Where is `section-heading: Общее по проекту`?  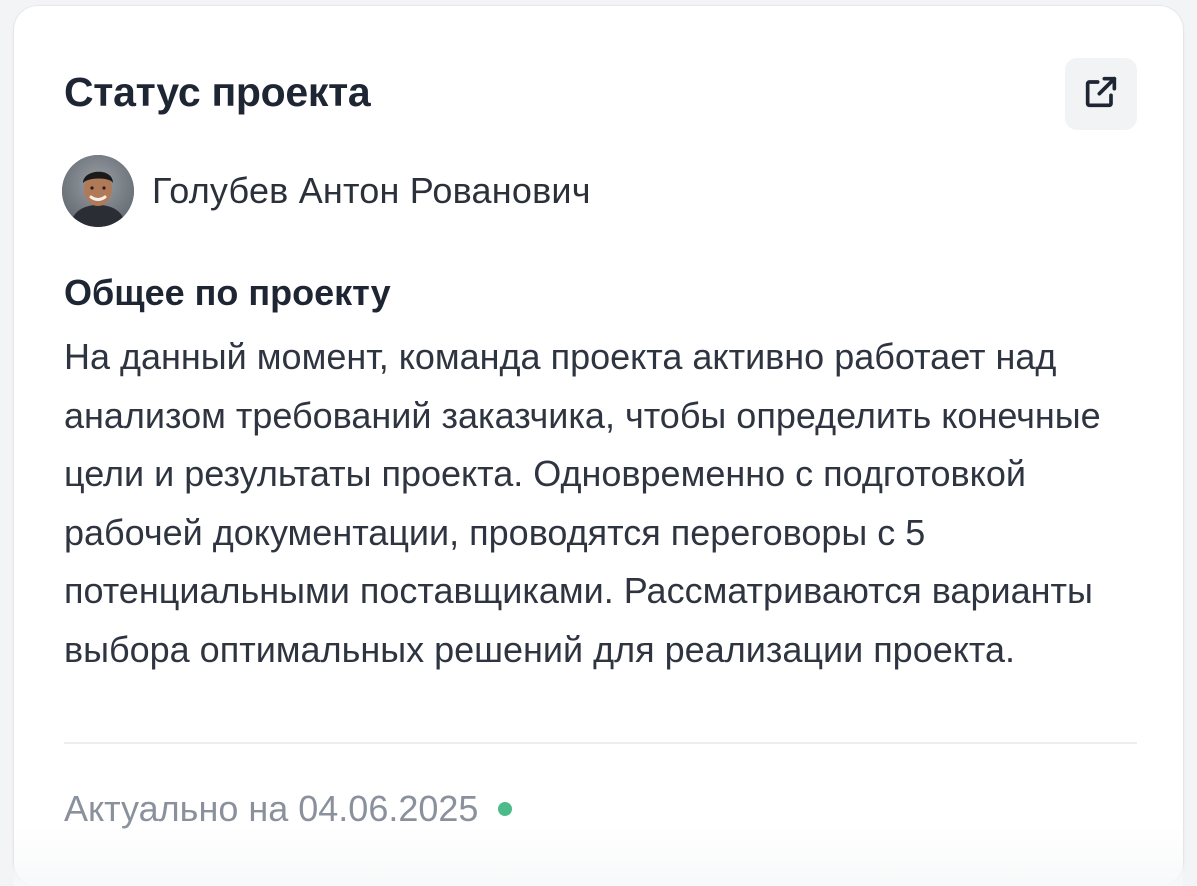 section-heading: Общее по проекту is located at coordinates (227, 292).